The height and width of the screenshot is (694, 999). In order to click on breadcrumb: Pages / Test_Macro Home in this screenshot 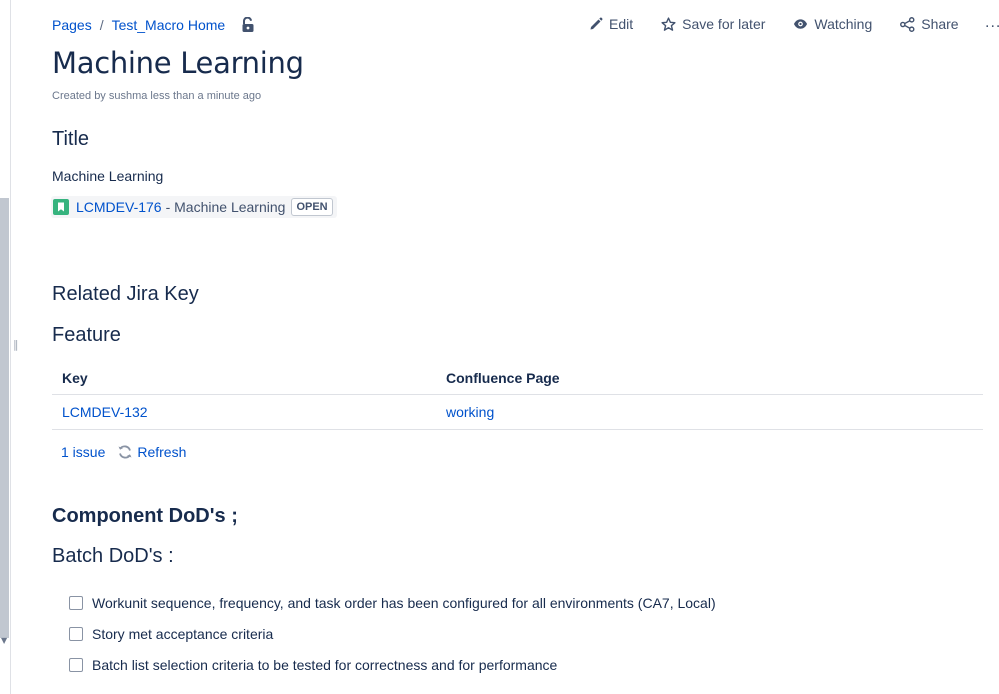, I will do `click(153, 24)`.